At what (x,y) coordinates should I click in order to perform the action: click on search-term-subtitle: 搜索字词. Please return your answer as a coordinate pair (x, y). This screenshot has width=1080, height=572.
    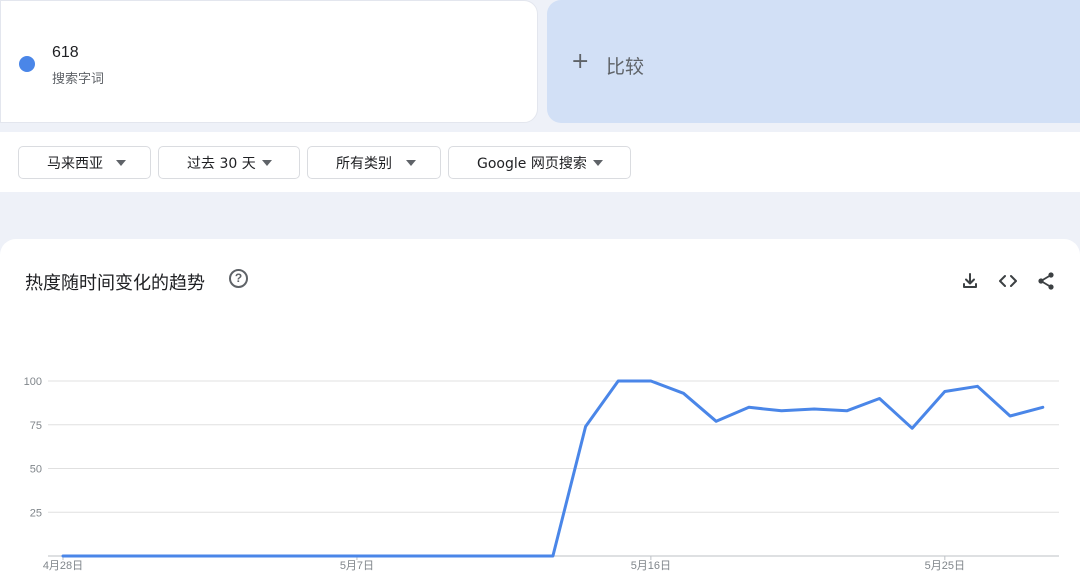
    Looking at the image, I should click on (78, 79).